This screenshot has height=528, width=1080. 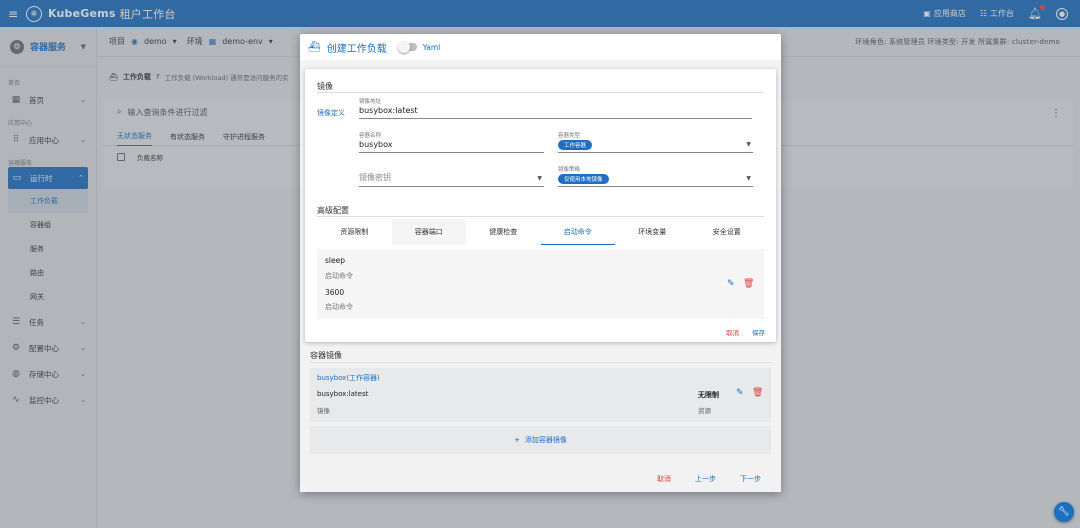 What do you see at coordinates (388, 110) in the screenshot?
I see `image-address-value: busybox:latest` at bounding box center [388, 110].